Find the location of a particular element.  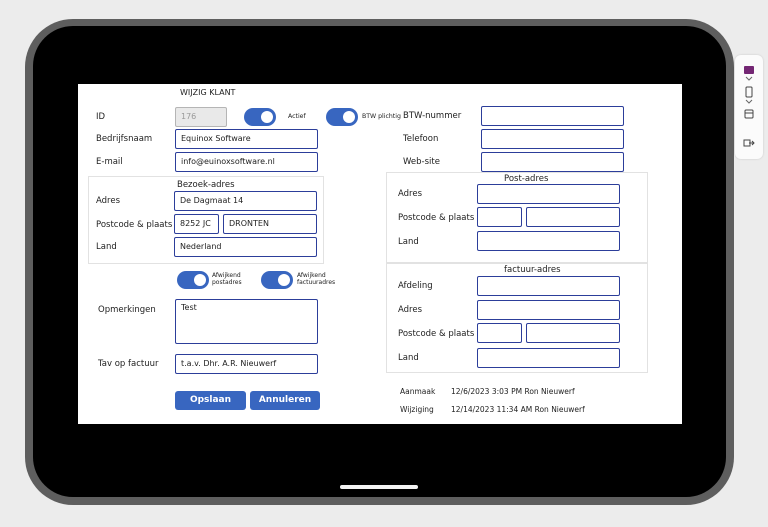

website-label: Web-site is located at coordinates (421, 162).